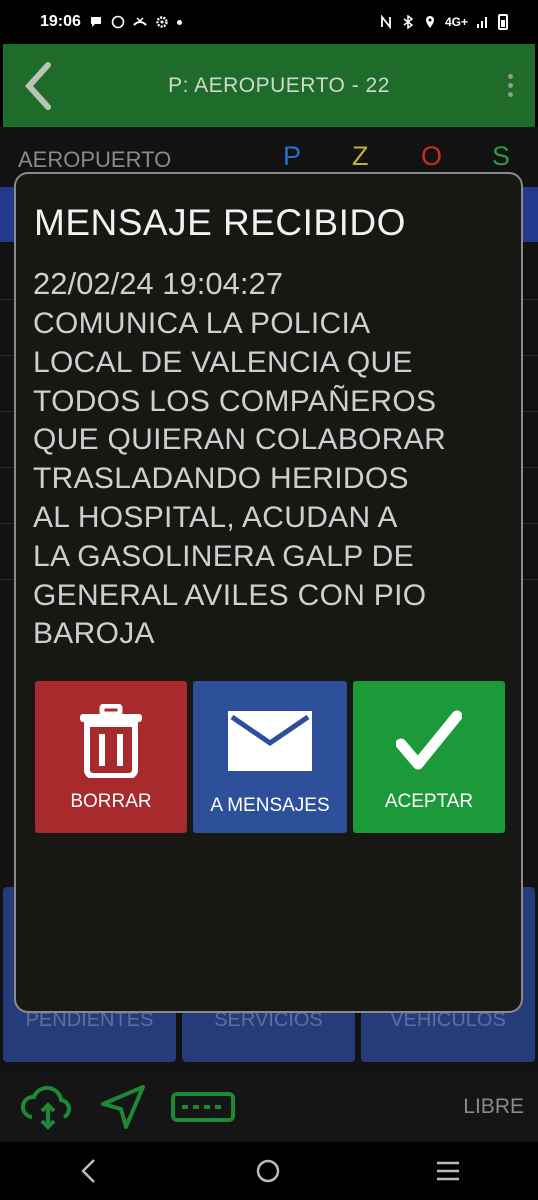 The image size is (538, 1200). I want to click on signal-icon, so click(482, 22).